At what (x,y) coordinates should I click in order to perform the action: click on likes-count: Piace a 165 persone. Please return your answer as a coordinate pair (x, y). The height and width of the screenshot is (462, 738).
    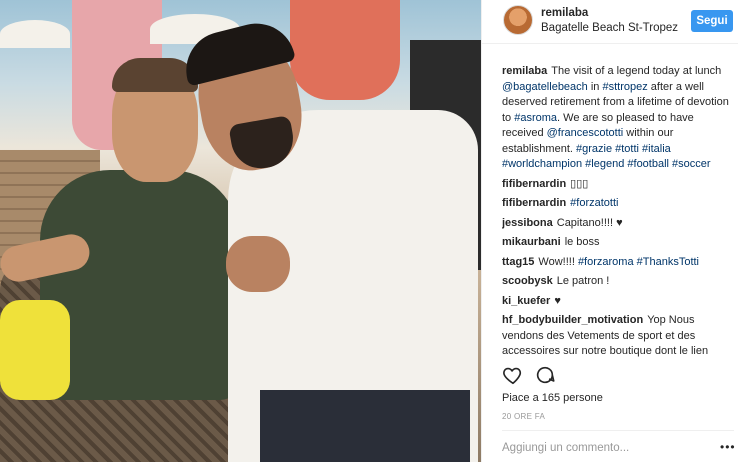
    Looking at the image, I should click on (552, 398).